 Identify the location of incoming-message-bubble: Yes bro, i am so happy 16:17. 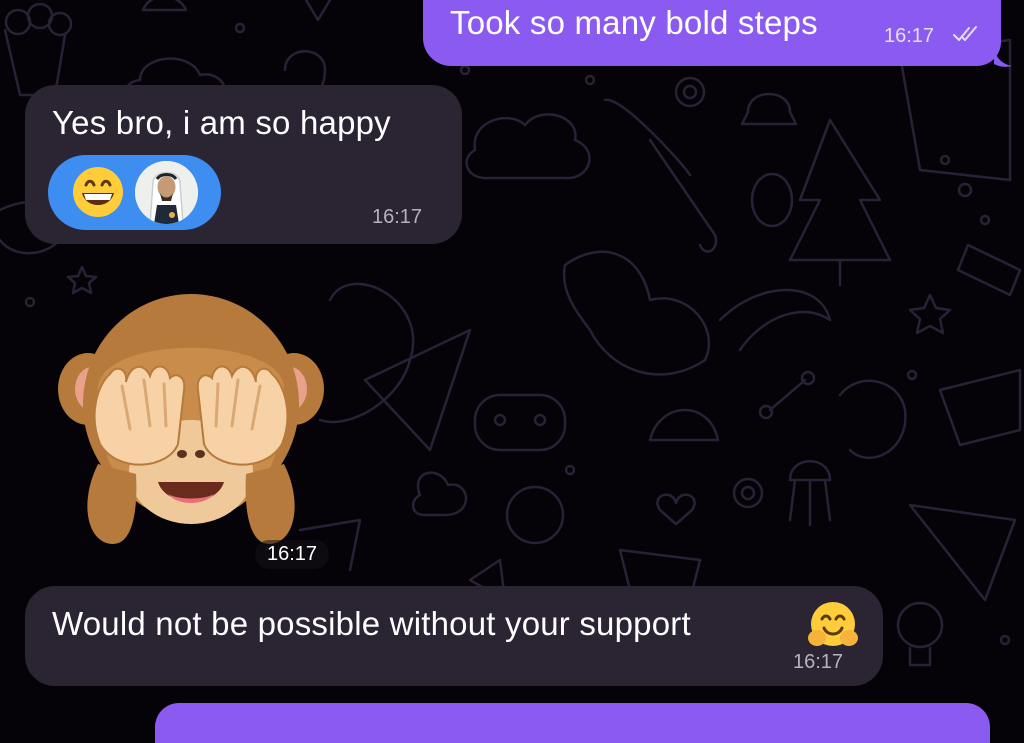
(243, 164).